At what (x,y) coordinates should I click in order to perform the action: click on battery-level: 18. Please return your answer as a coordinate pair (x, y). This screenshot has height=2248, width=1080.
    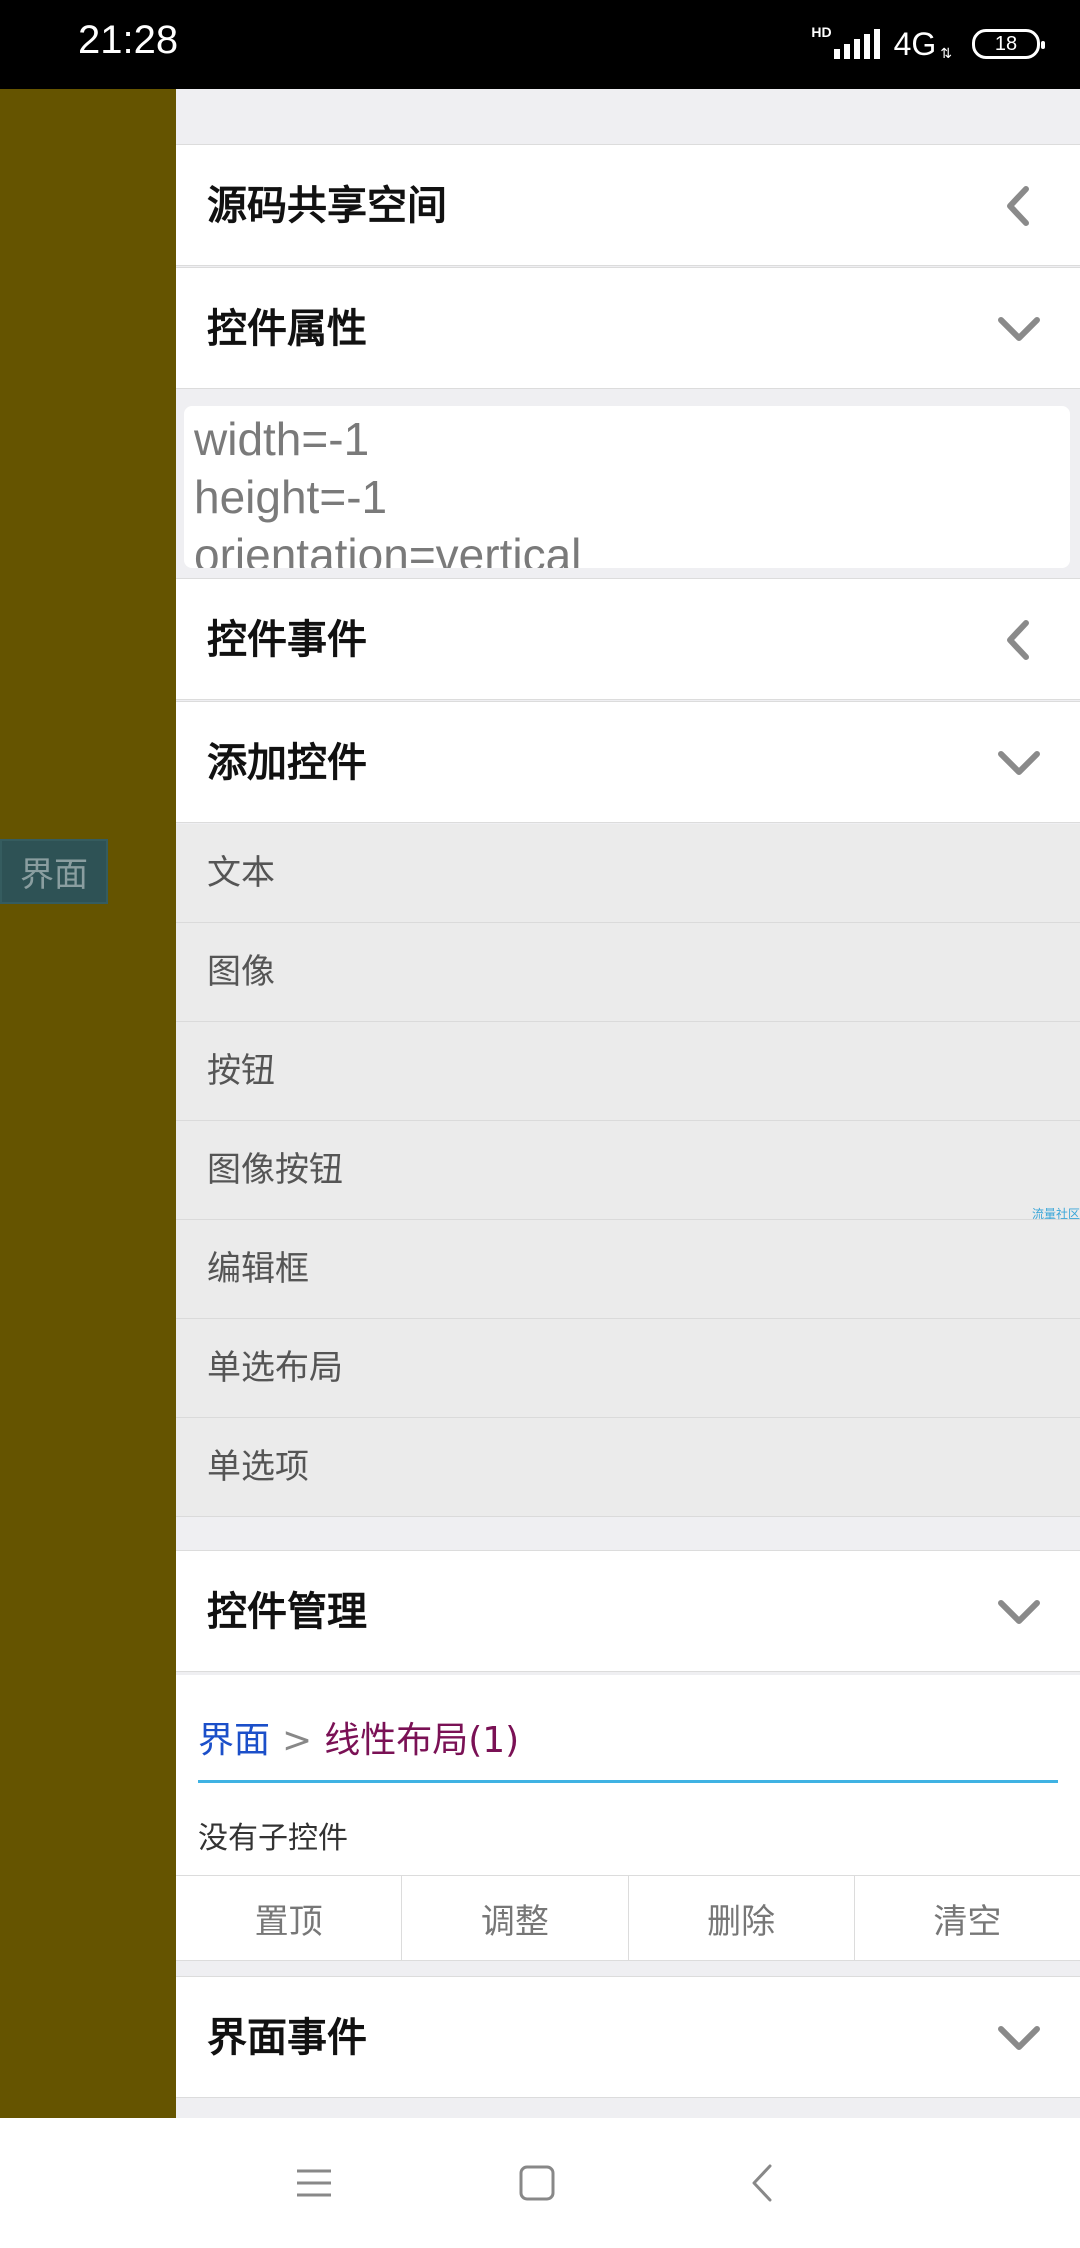
    Looking at the image, I should click on (1006, 43).